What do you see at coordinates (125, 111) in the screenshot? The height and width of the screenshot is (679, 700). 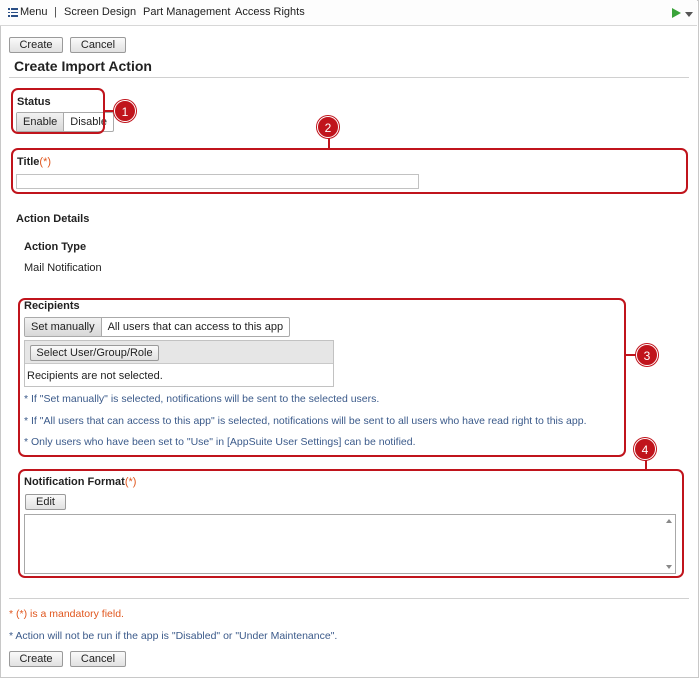 I see `callout-badge-1: 1` at bounding box center [125, 111].